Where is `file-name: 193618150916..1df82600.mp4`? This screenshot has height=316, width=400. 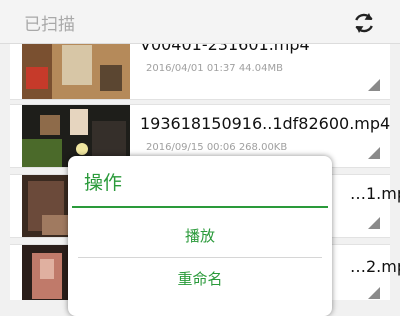
file-name: 193618150916..1df82600.mp4 is located at coordinates (265, 123).